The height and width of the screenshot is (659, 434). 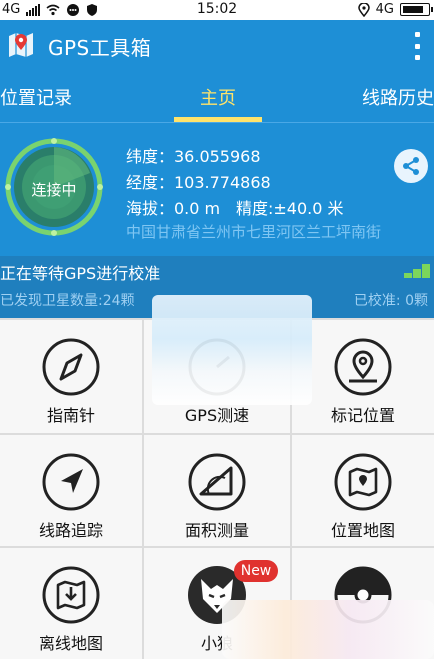 I want to click on tool-route-tracking: 线路追踪, so click(x=71, y=490).